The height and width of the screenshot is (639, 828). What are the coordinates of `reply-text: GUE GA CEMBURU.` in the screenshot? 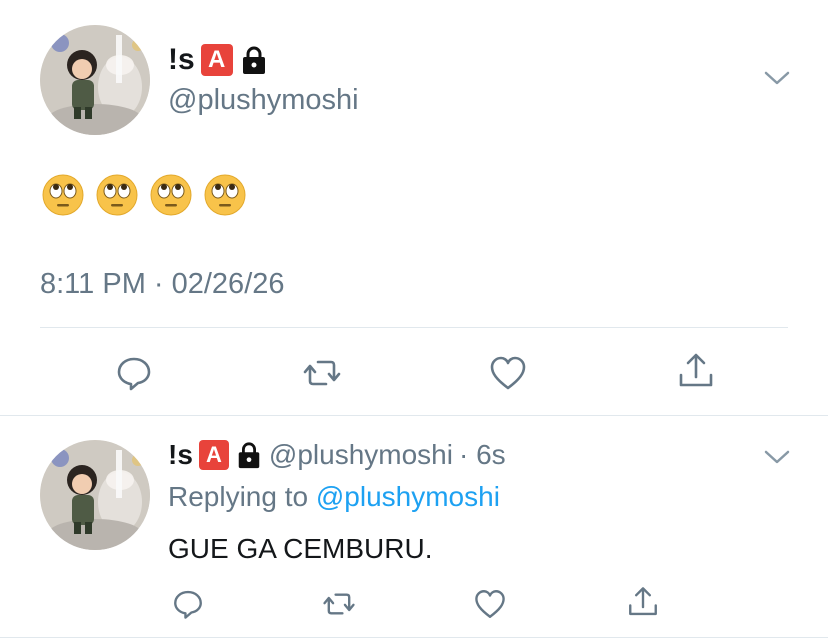 It's located at (300, 548).